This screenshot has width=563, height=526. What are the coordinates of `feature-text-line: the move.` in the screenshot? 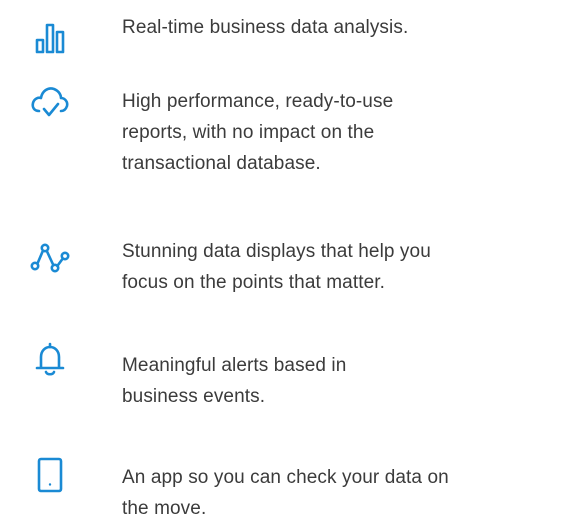 It's located at (164, 508).